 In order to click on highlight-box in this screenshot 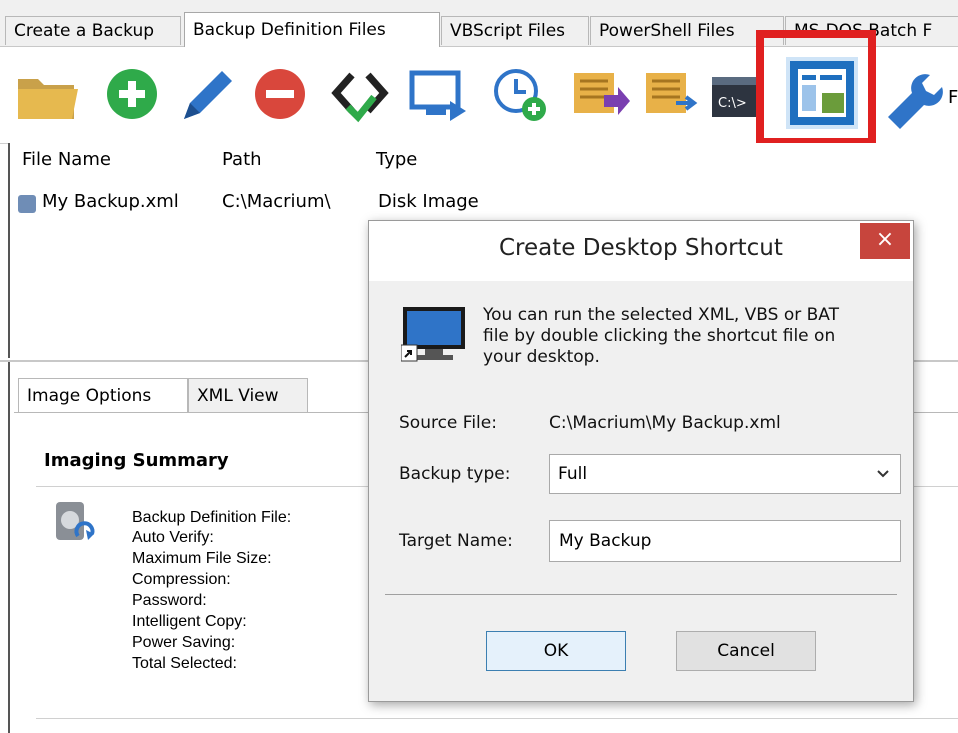, I will do `click(816, 88)`.